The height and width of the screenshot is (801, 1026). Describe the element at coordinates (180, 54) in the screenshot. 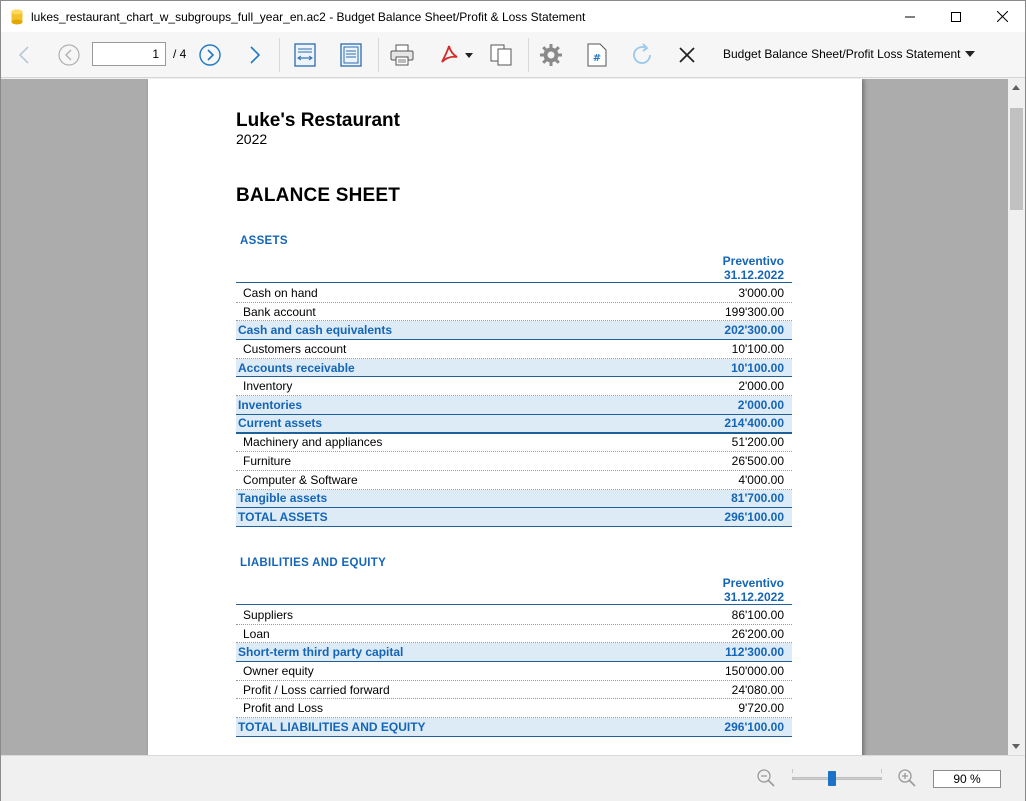

I see `page-total: / 4` at that location.